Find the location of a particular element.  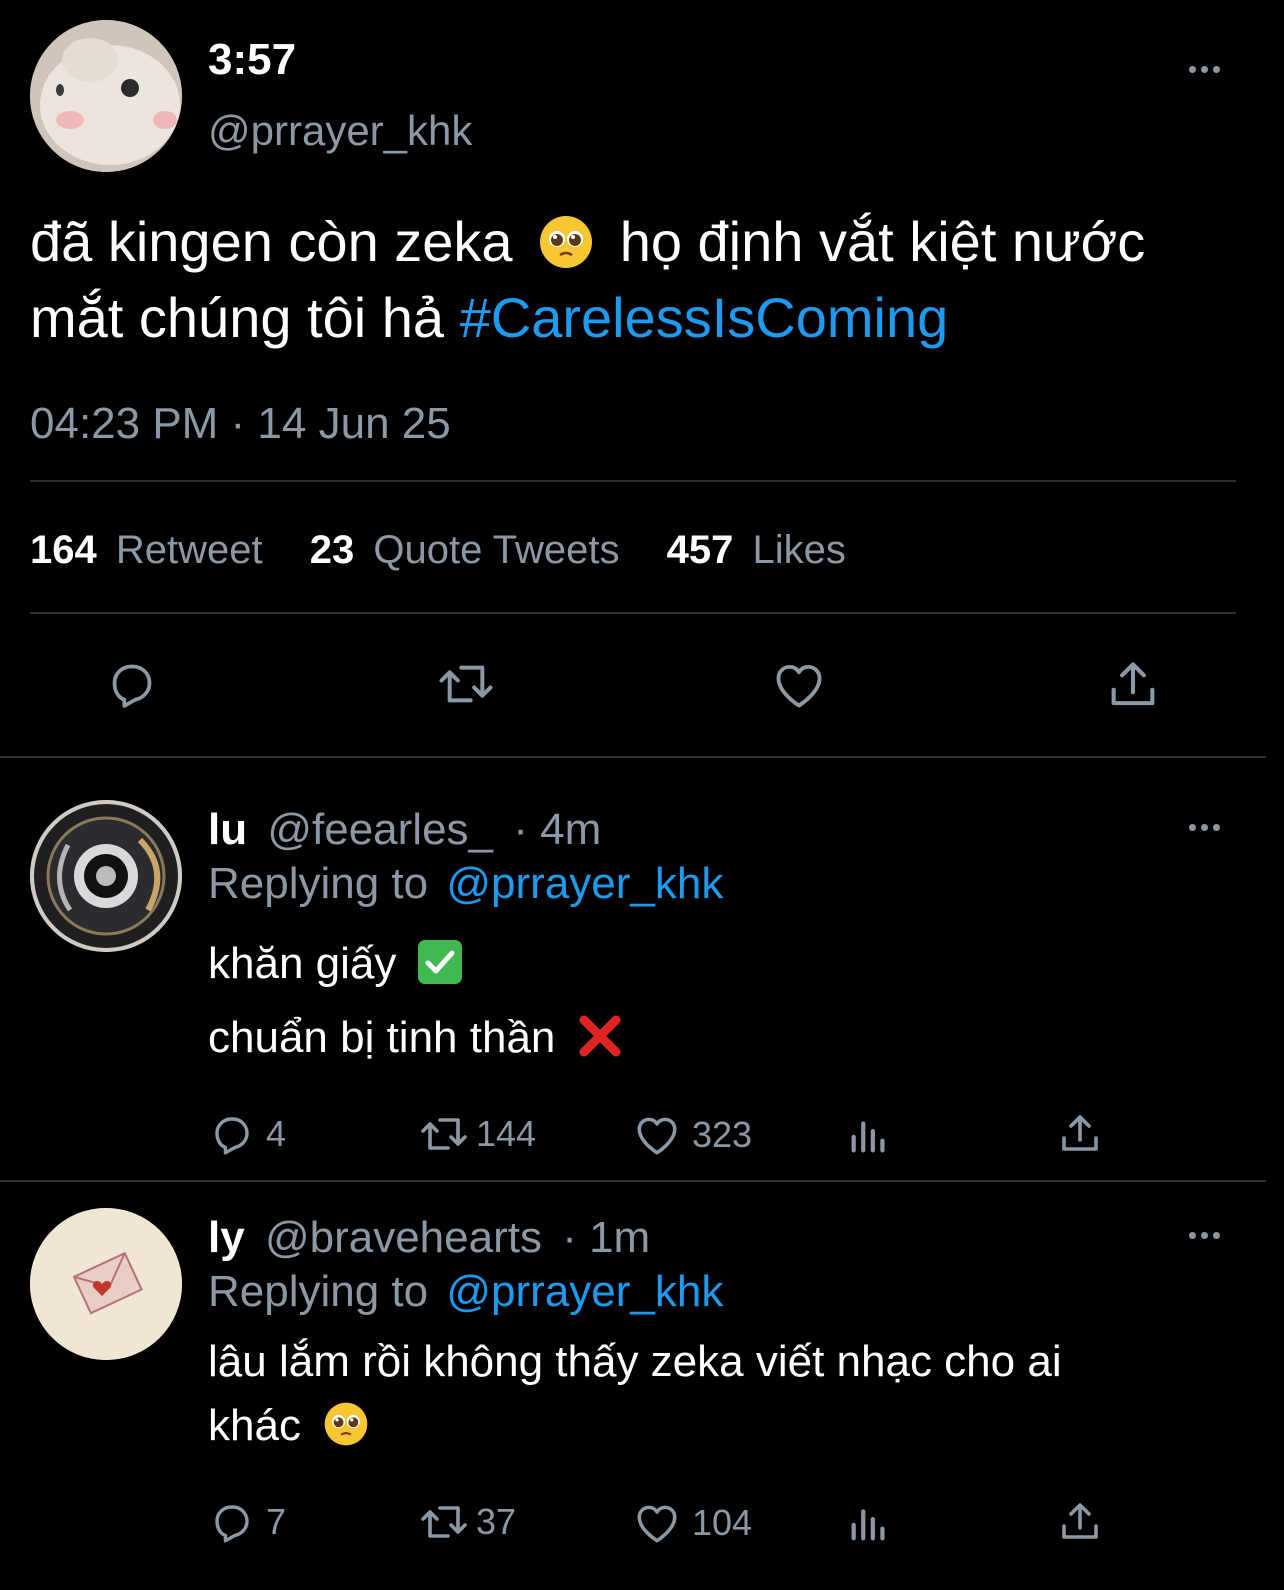

tweet-timestamp: 04:23 PM · 14 Jun 25 is located at coordinates (240, 424).